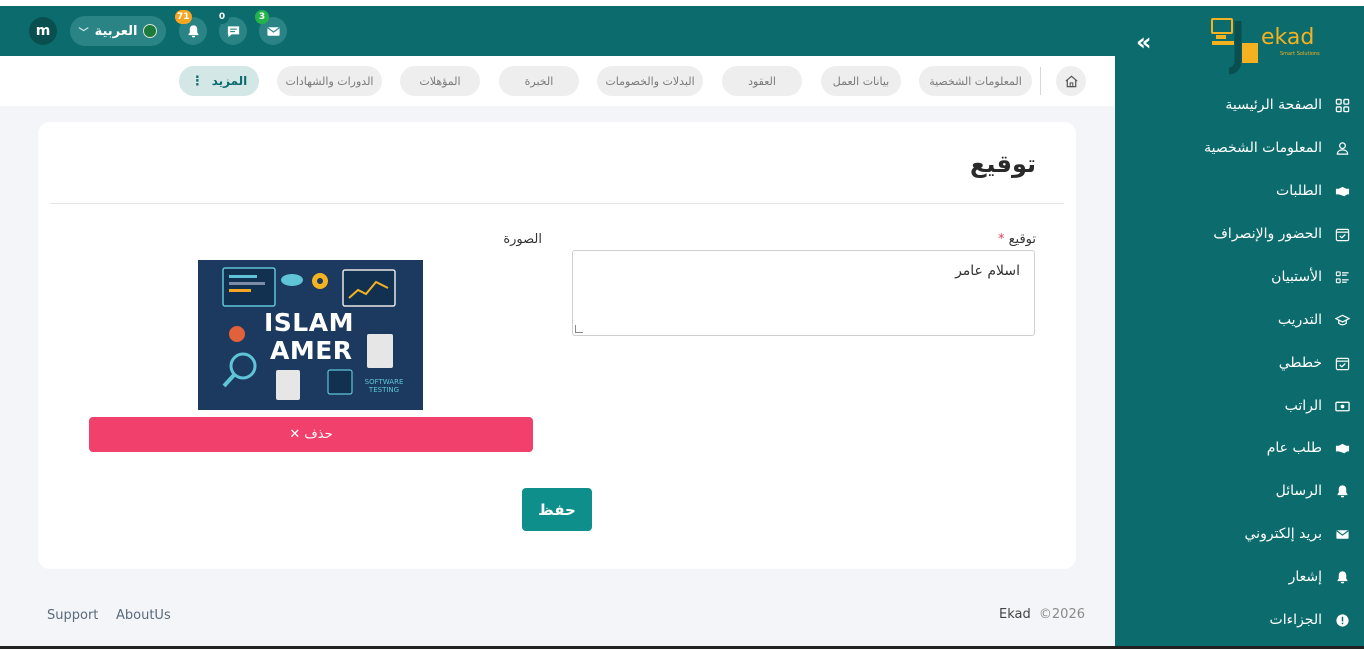  Describe the element at coordinates (1299, 191) in the screenshot. I see `sidebar-item-label: الطلبات` at that location.